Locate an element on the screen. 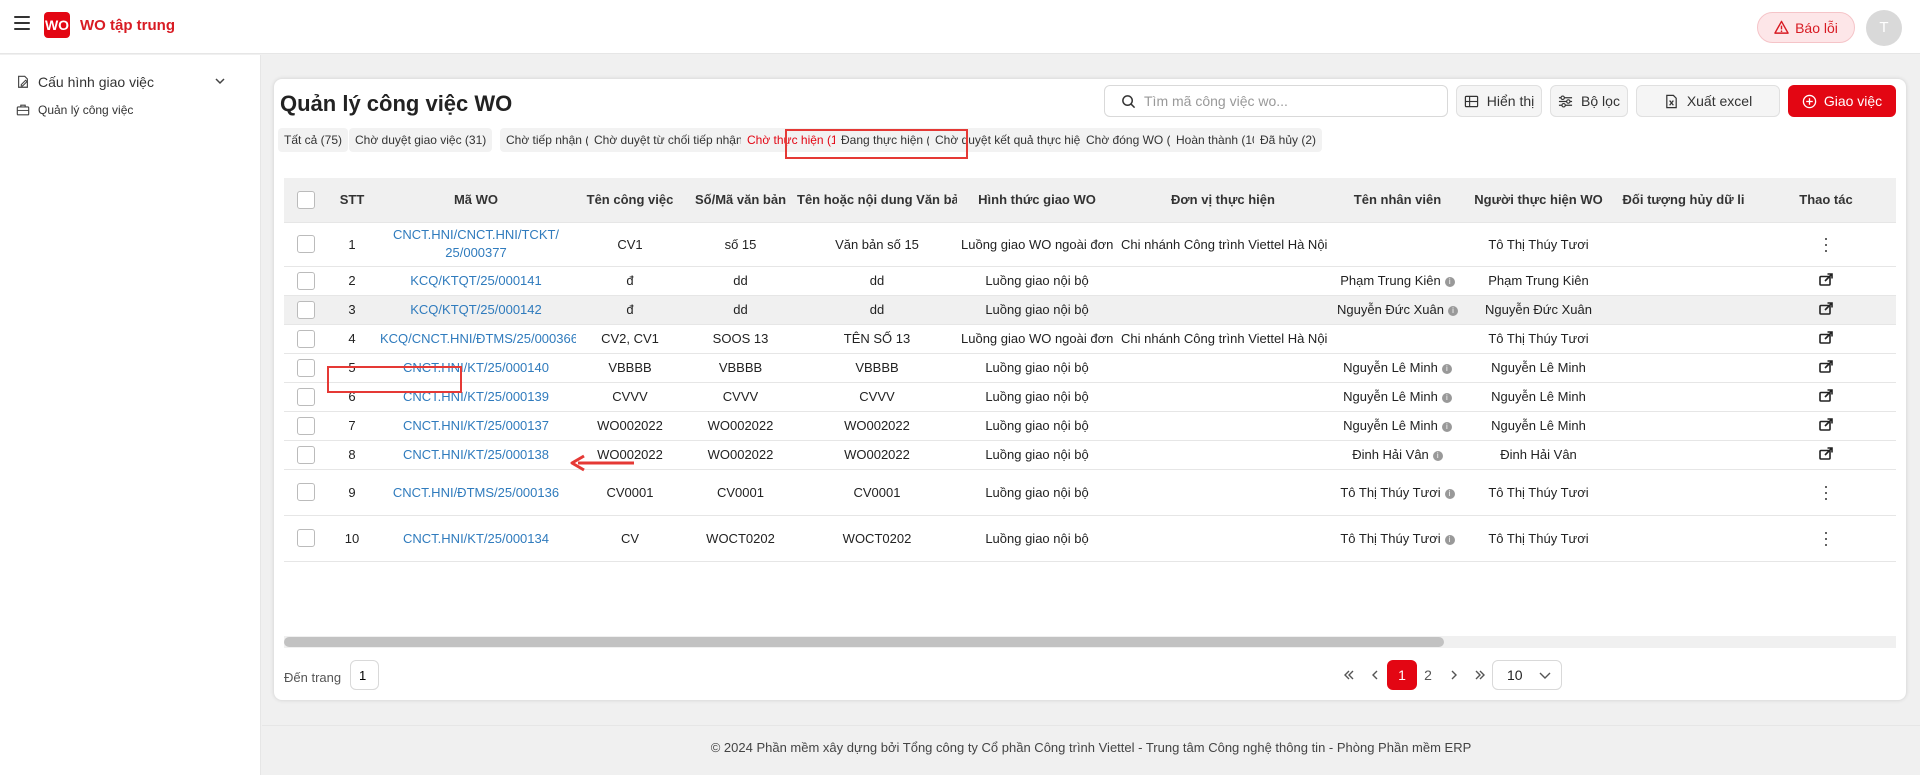 The height and width of the screenshot is (775, 1920). search-box is located at coordinates (1276, 101).